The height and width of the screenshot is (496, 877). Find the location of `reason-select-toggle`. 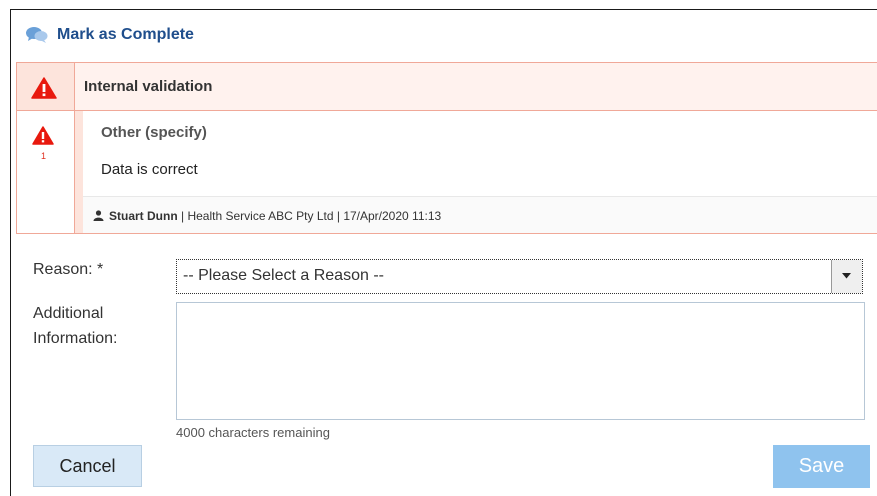

reason-select-toggle is located at coordinates (846, 276).